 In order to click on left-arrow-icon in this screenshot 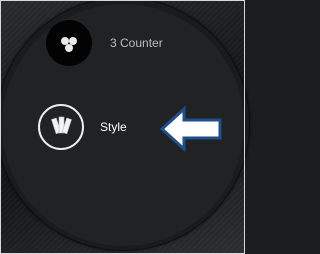, I will do `click(191, 129)`.